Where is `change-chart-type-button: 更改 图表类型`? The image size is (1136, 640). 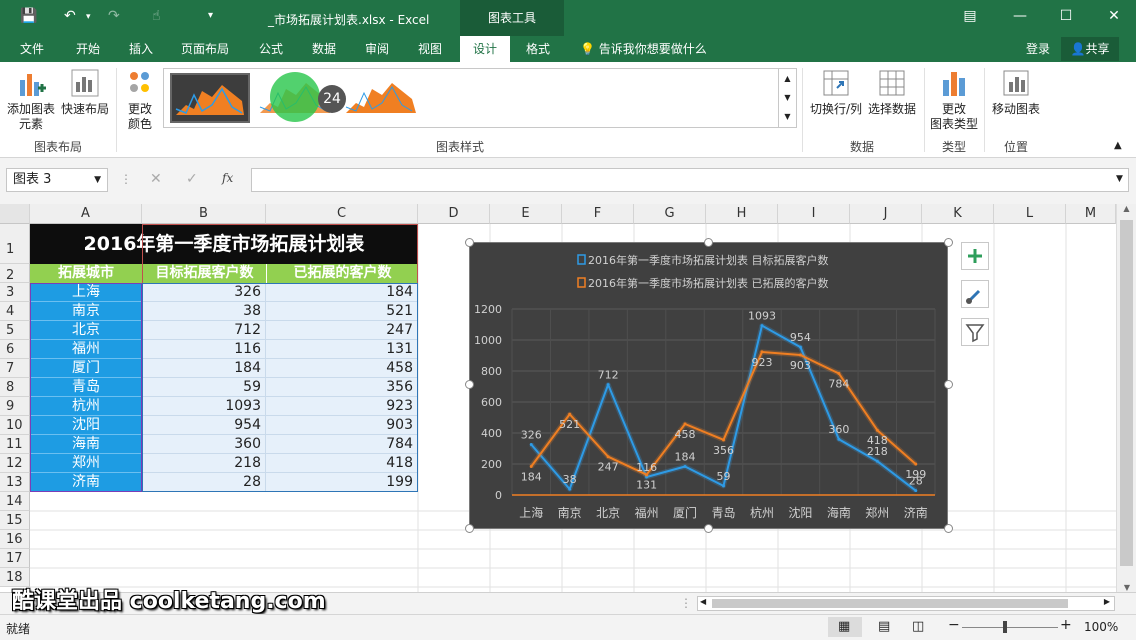 change-chart-type-button: 更改 图表类型 is located at coordinates (954, 100).